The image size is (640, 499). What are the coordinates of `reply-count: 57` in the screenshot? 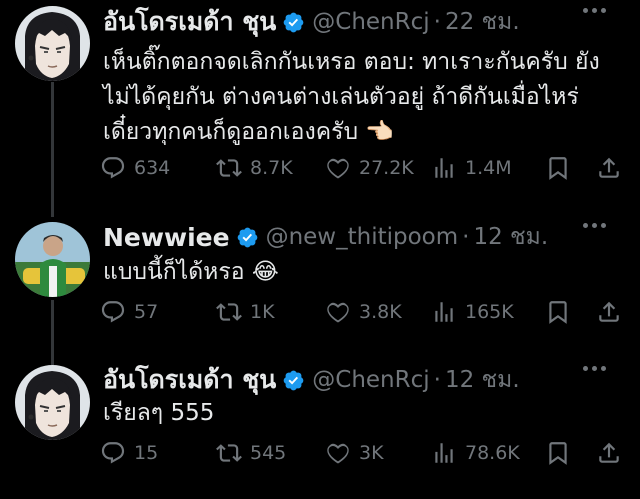 It's located at (146, 312).